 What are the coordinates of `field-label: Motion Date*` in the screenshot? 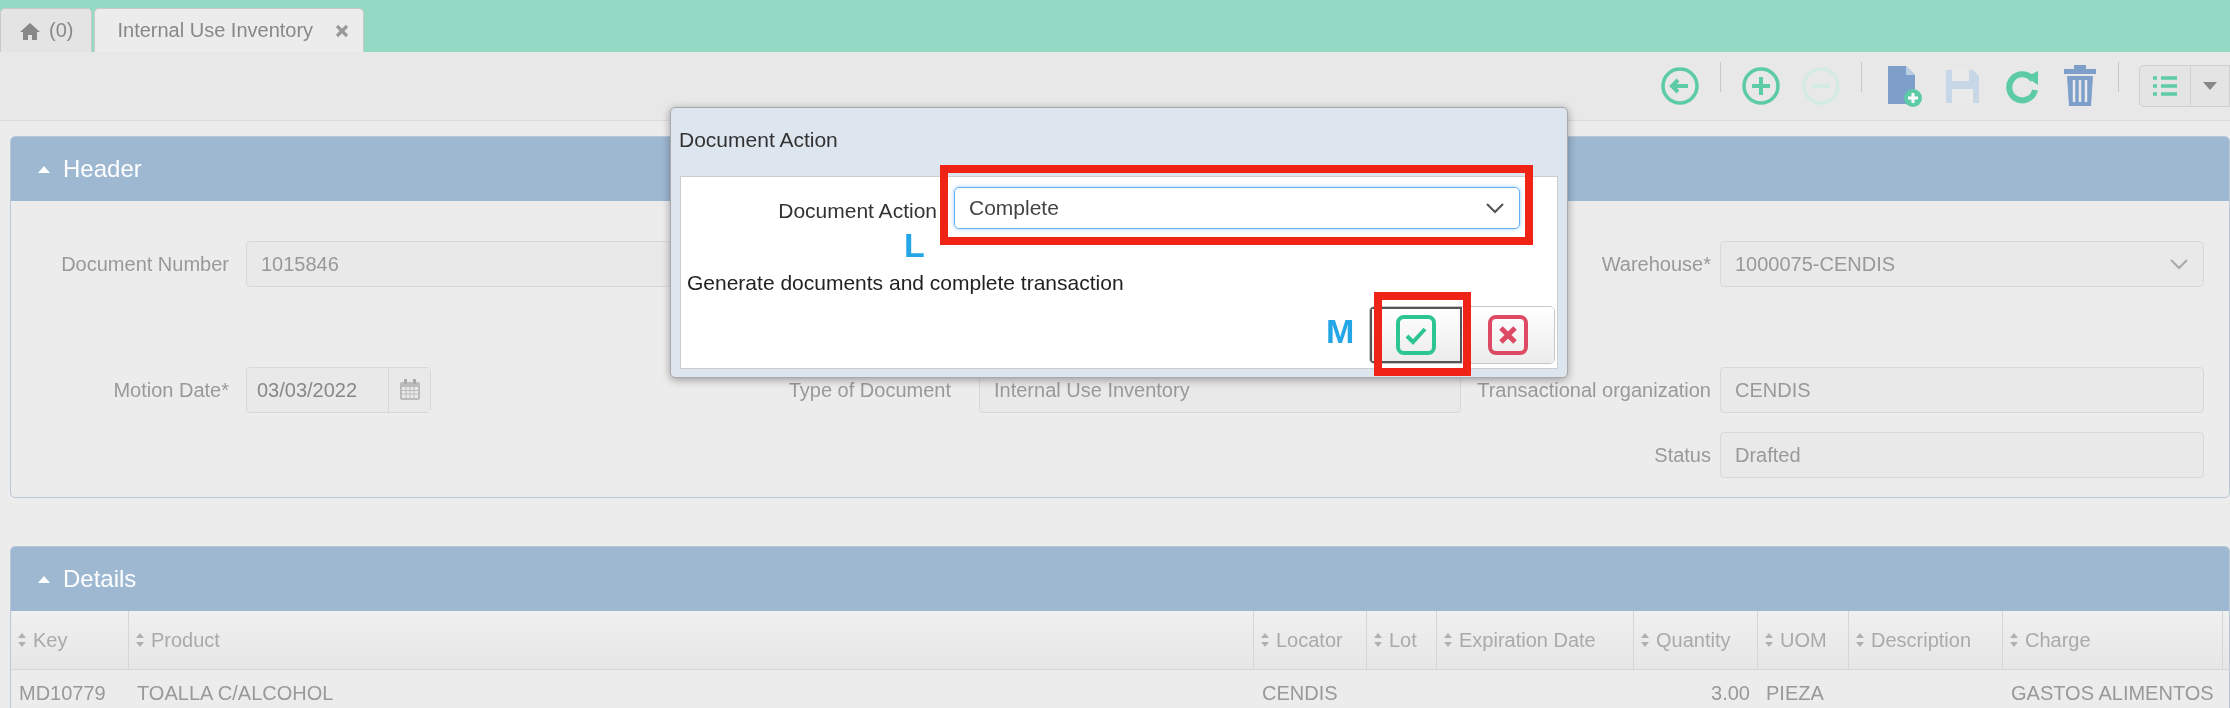 It's located at (171, 390).